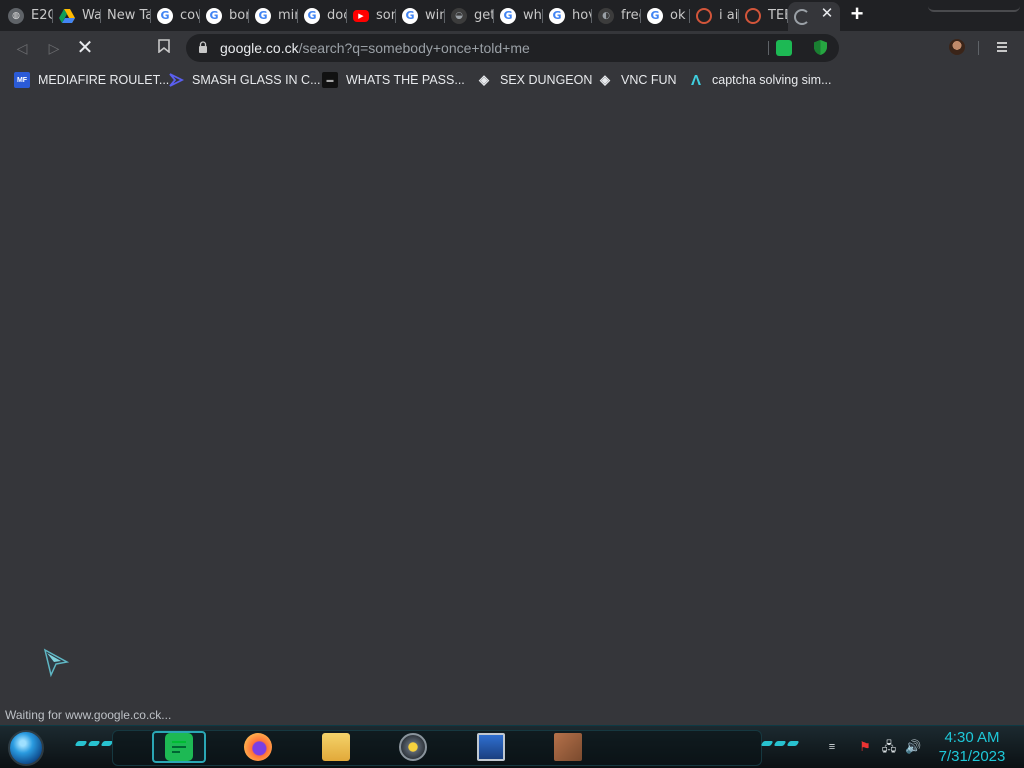  I want to click on url-path: /search?q=somebody+once+told+me, so click(414, 48).